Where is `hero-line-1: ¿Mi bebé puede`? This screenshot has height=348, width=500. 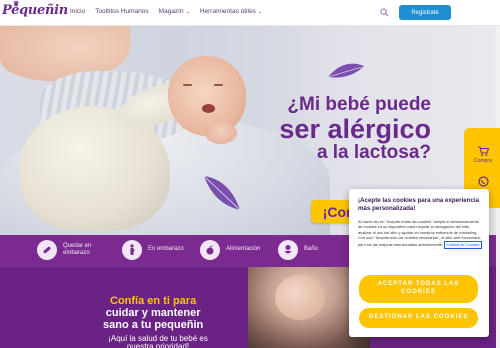
hero-line-1: ¿Mi bebé puede is located at coordinates (359, 104).